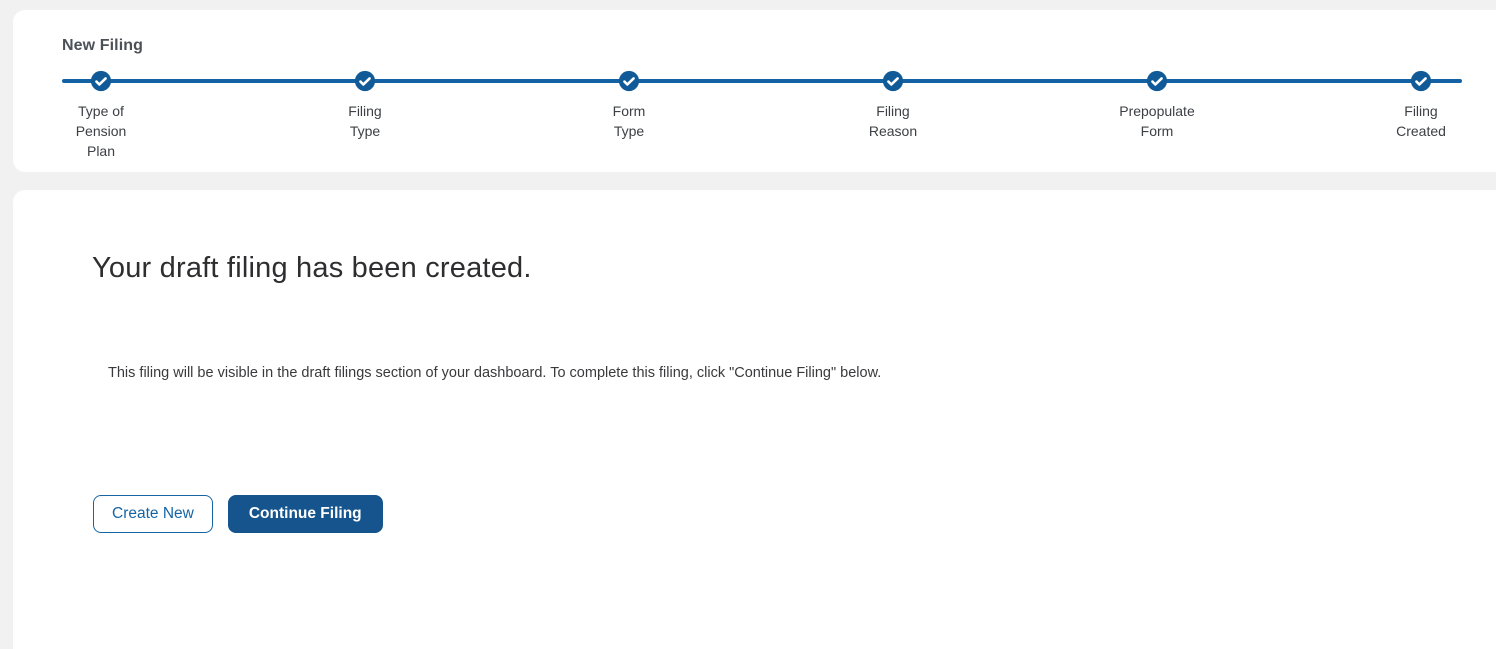 The width and height of the screenshot is (1496, 649). What do you see at coordinates (101, 131) in the screenshot?
I see `step-label: Type of Pension Plan` at bounding box center [101, 131].